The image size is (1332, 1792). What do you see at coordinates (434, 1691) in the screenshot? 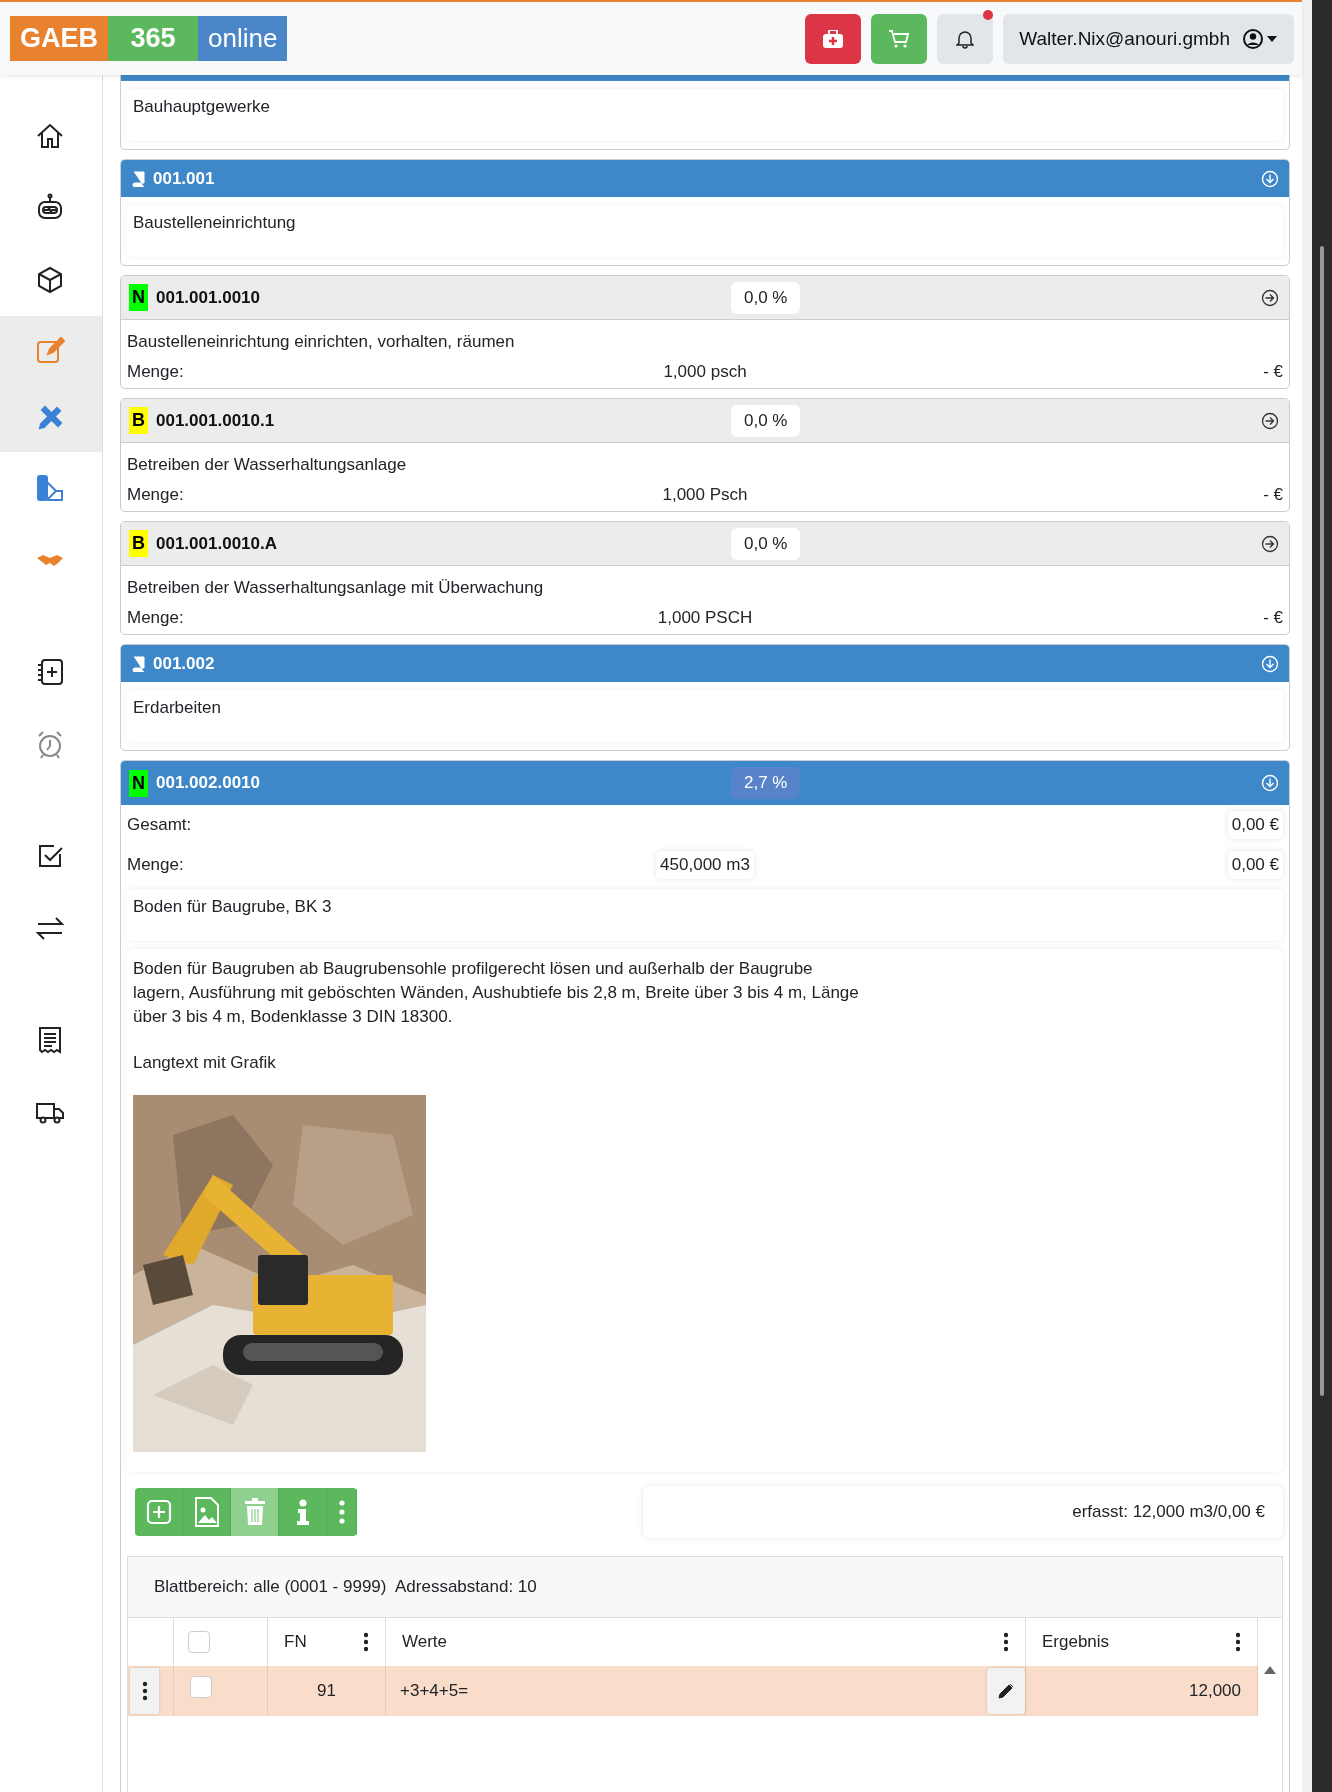
I see `table-cell: +3+4+5=` at bounding box center [434, 1691].